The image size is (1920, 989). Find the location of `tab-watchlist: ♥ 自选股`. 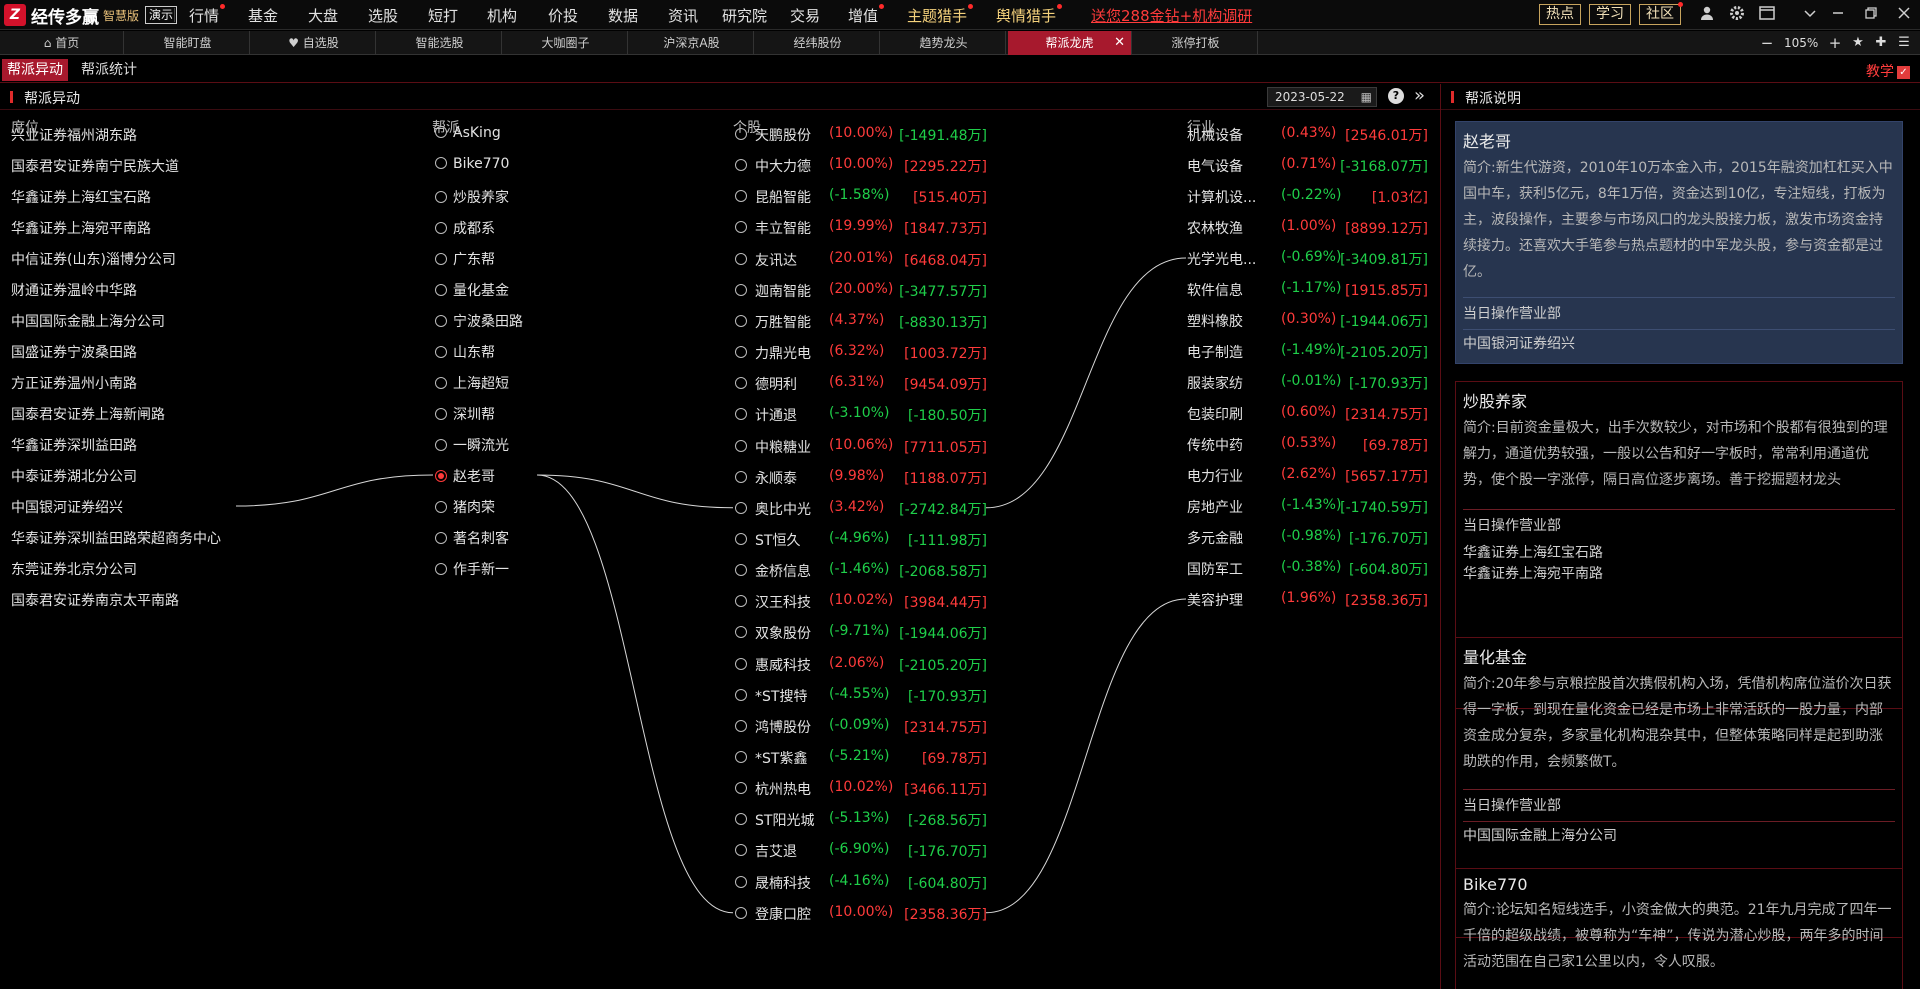

tab-watchlist: ♥ 自选股 is located at coordinates (314, 43).